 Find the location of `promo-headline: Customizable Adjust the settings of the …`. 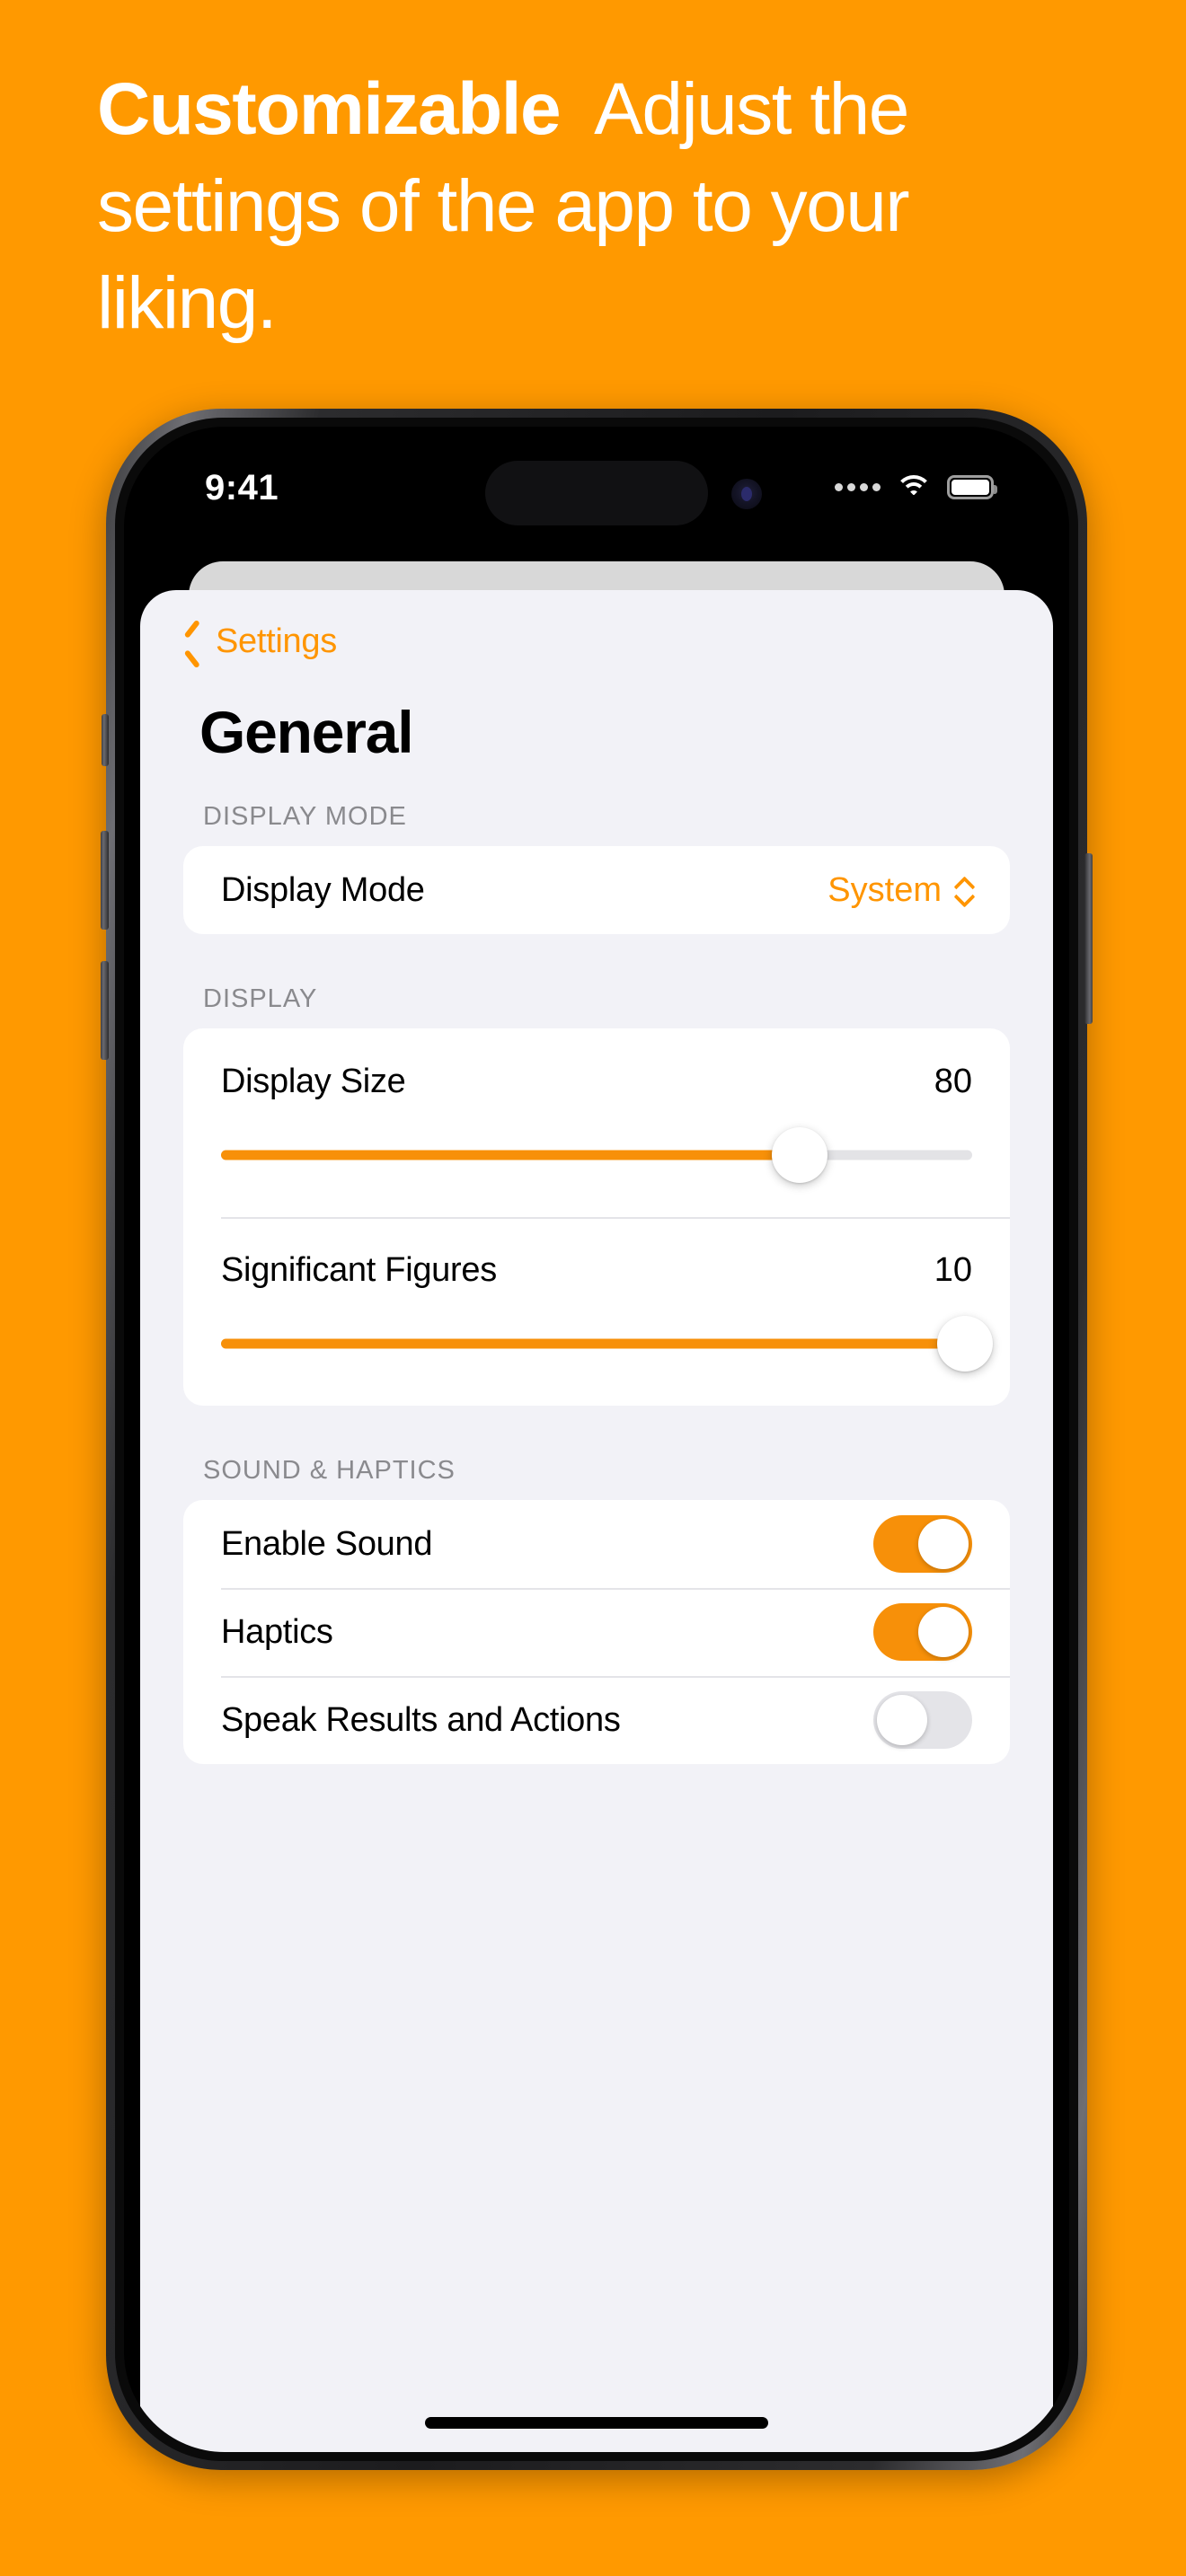

promo-headline: Customizable Adjust the settings of the … is located at coordinates (600, 206).